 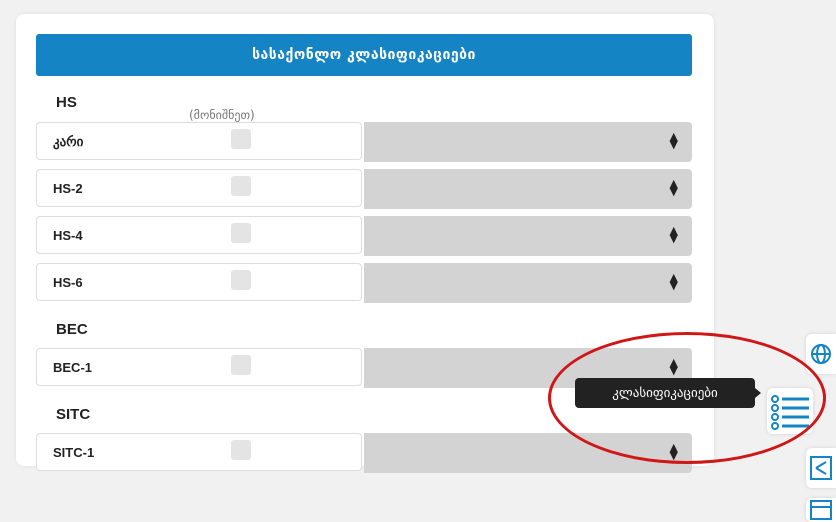 What do you see at coordinates (199, 235) in the screenshot?
I see `row-label-box: HS-4` at bounding box center [199, 235].